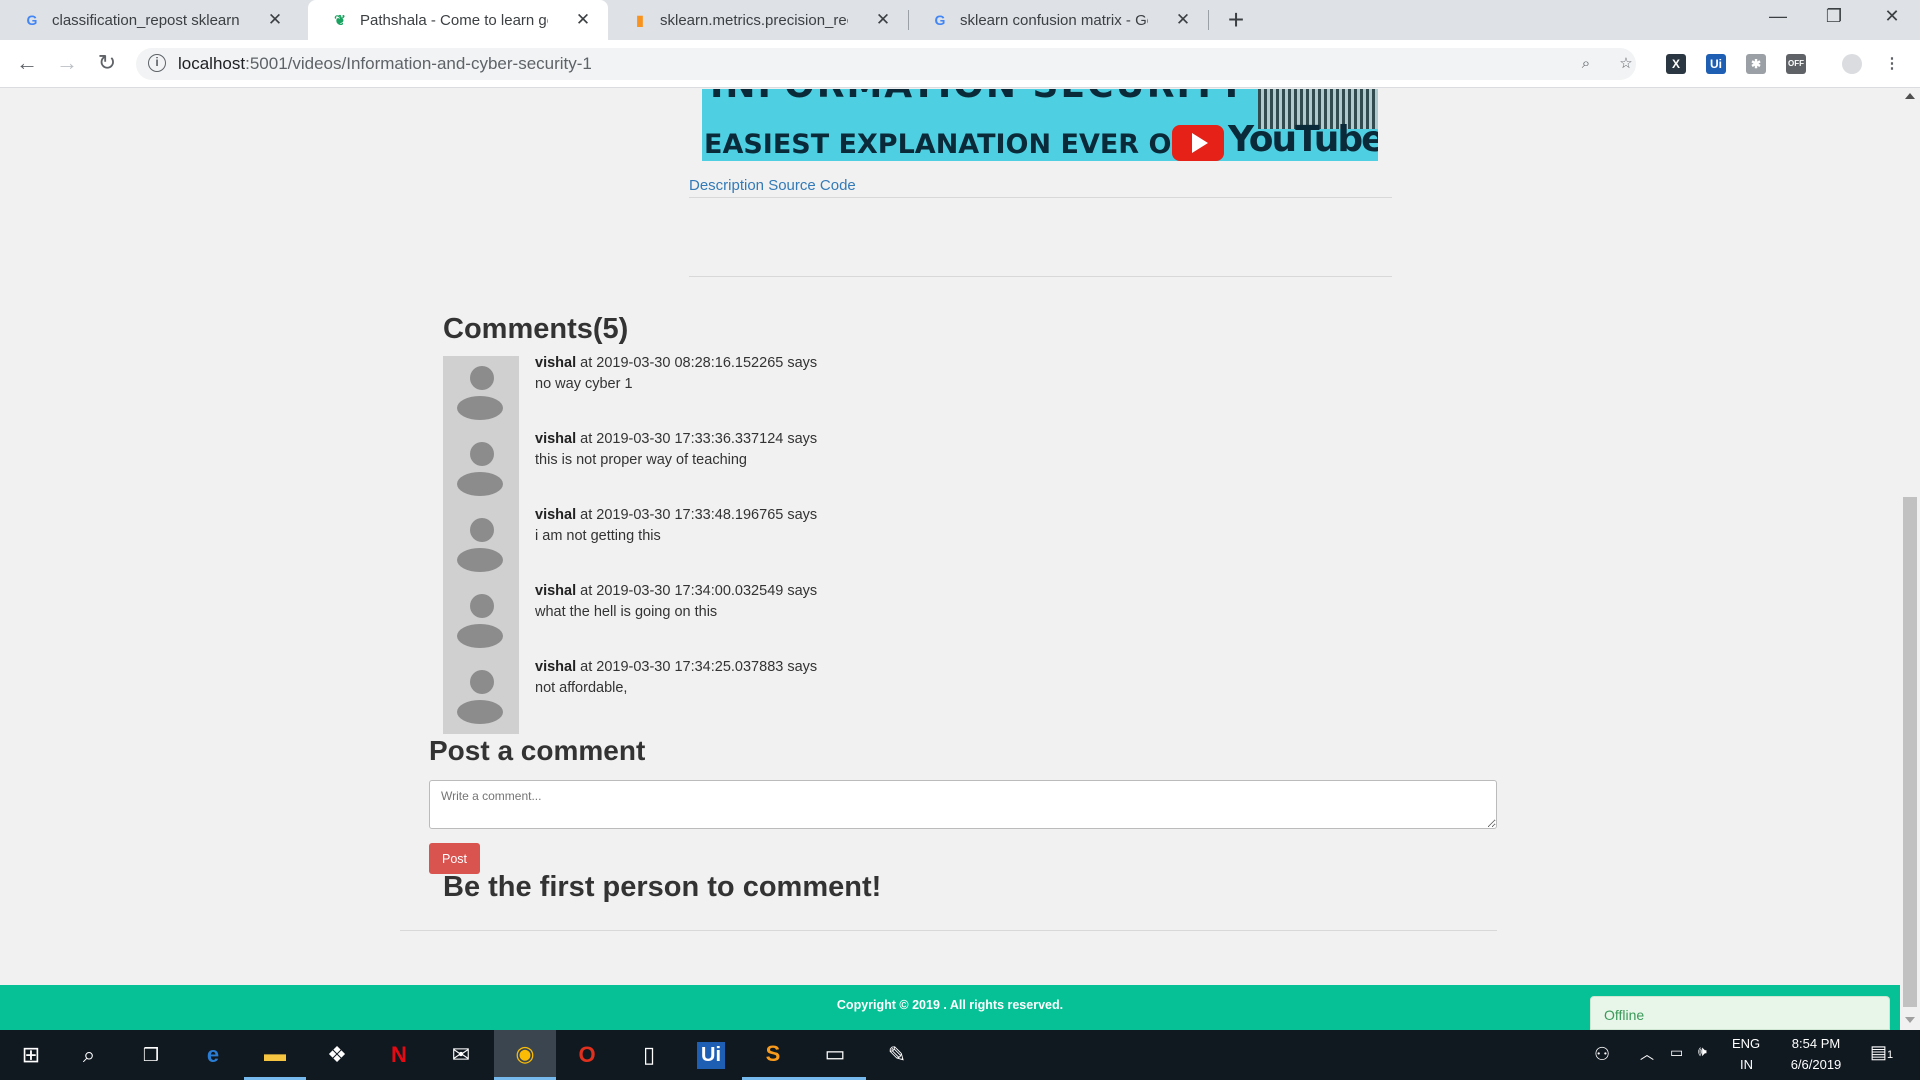 The height and width of the screenshot is (1080, 1920). Describe the element at coordinates (1892, 64) in the screenshot. I see `menu-kebab-icon: ⋮` at that location.